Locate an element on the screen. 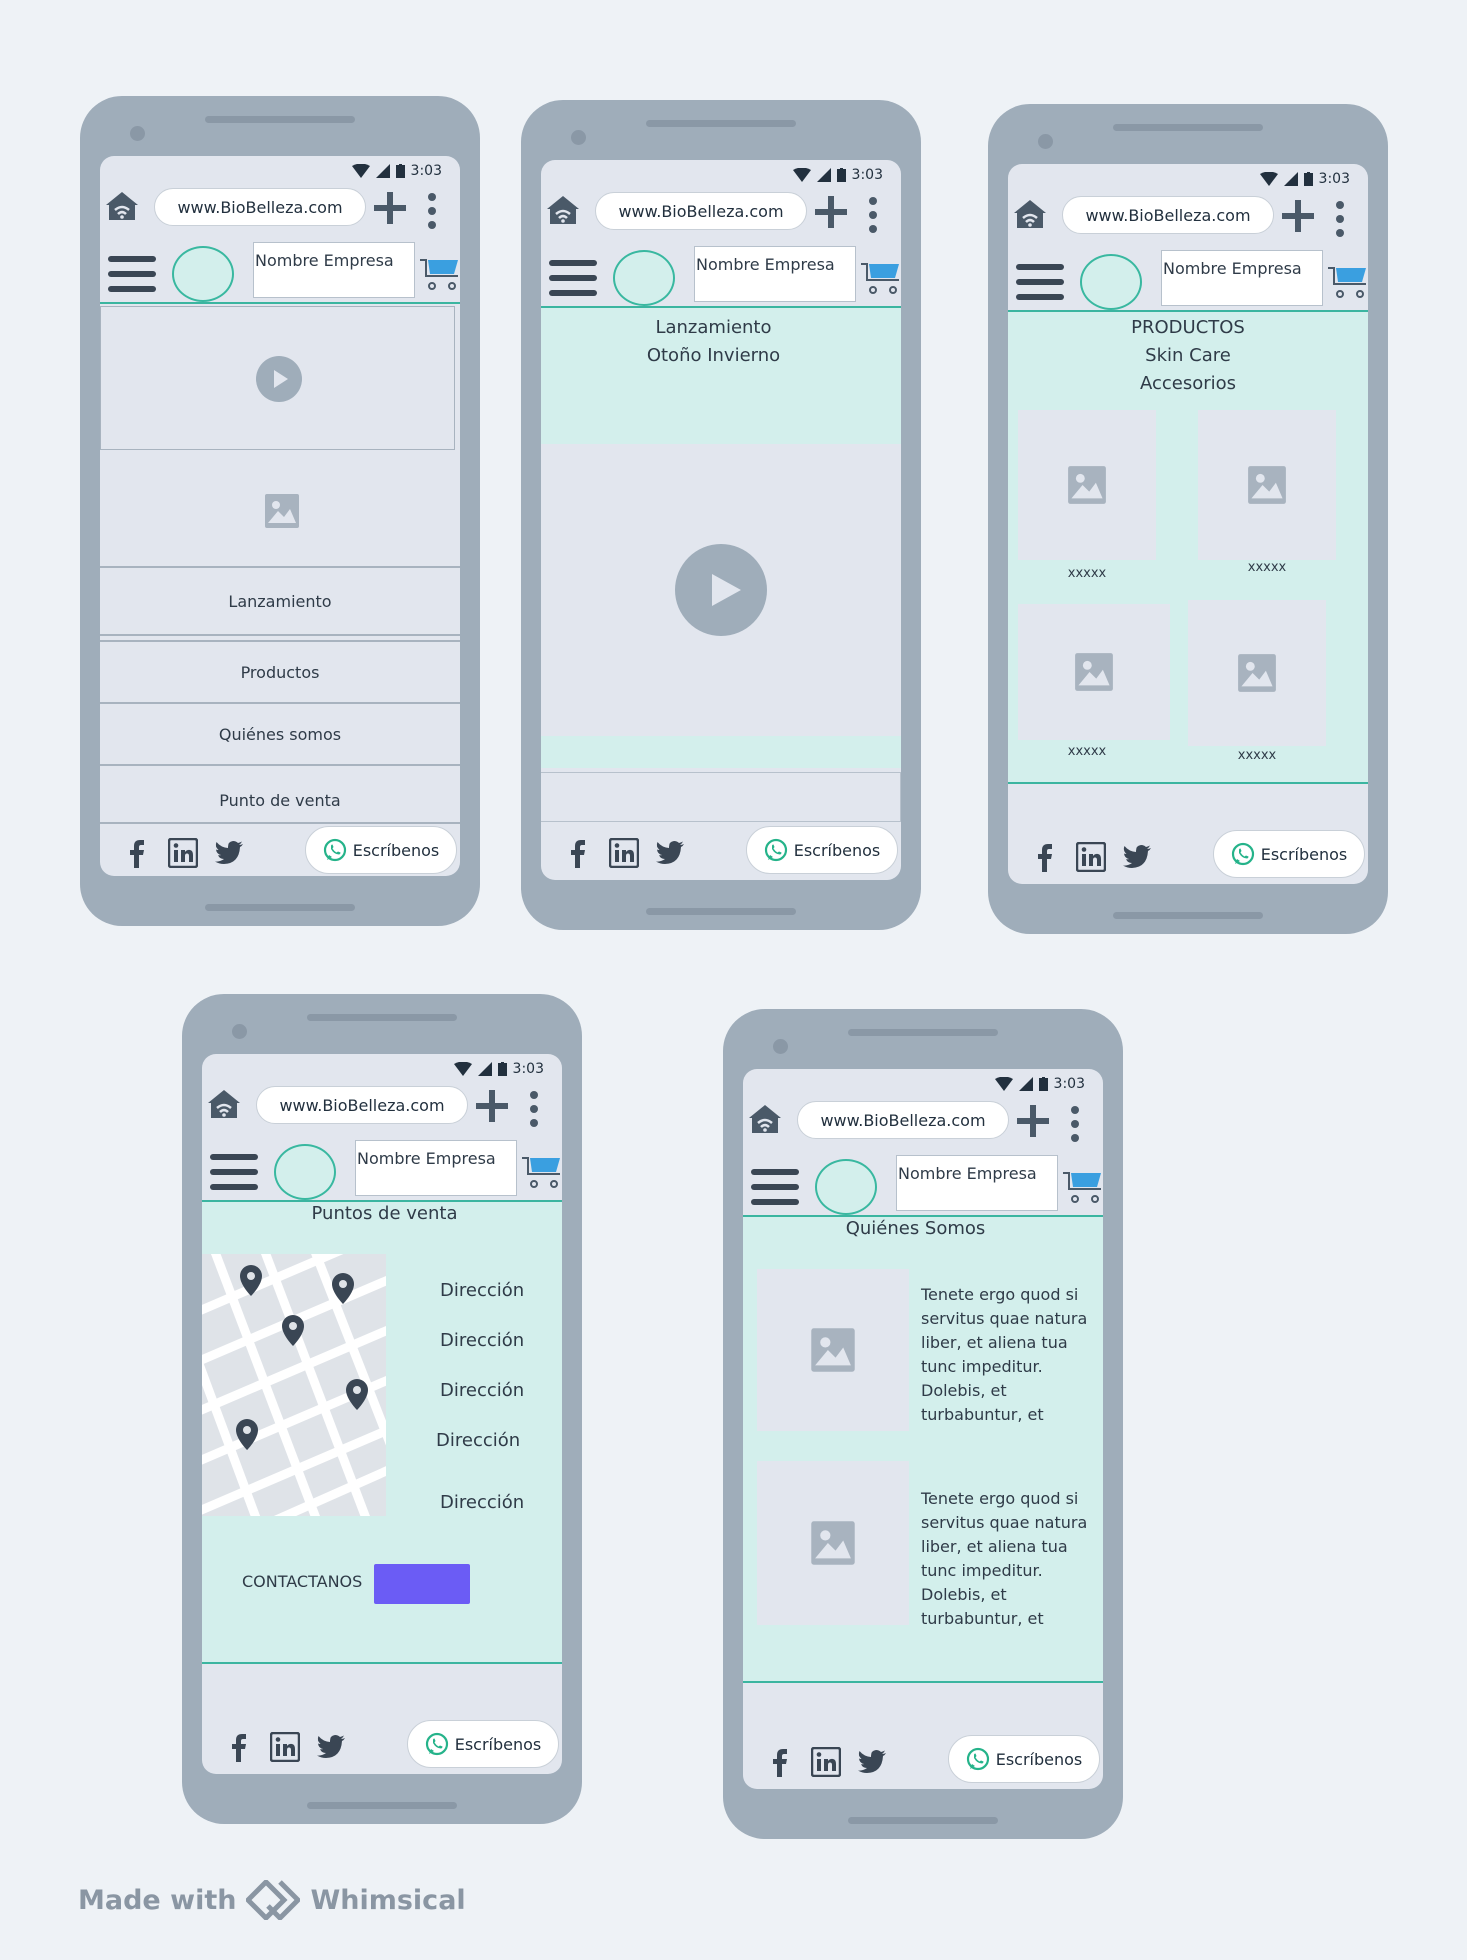  menu-item-quienes-somos: Quiénes somos is located at coordinates (280, 733).